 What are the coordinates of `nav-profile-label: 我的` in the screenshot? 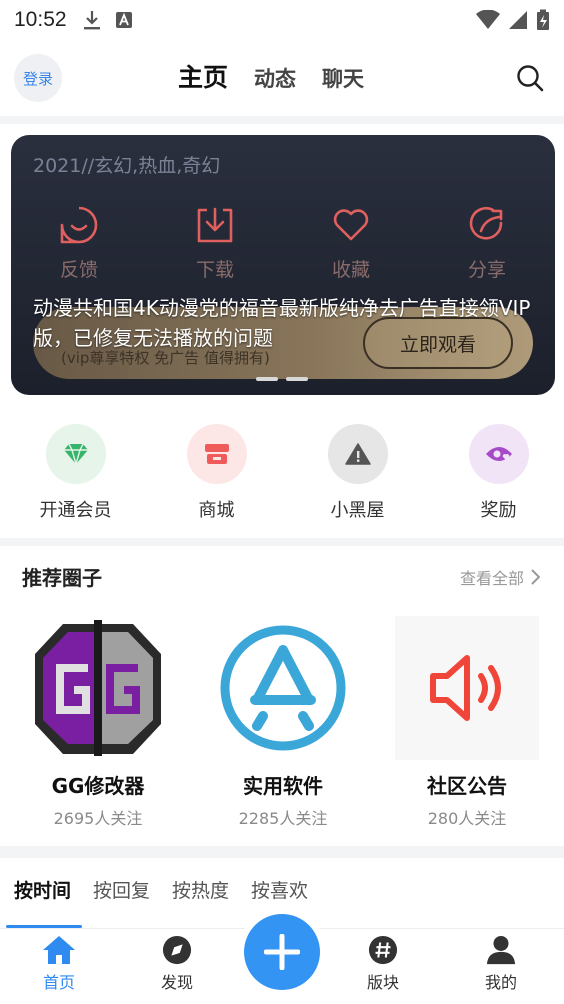 It's located at (500, 982).